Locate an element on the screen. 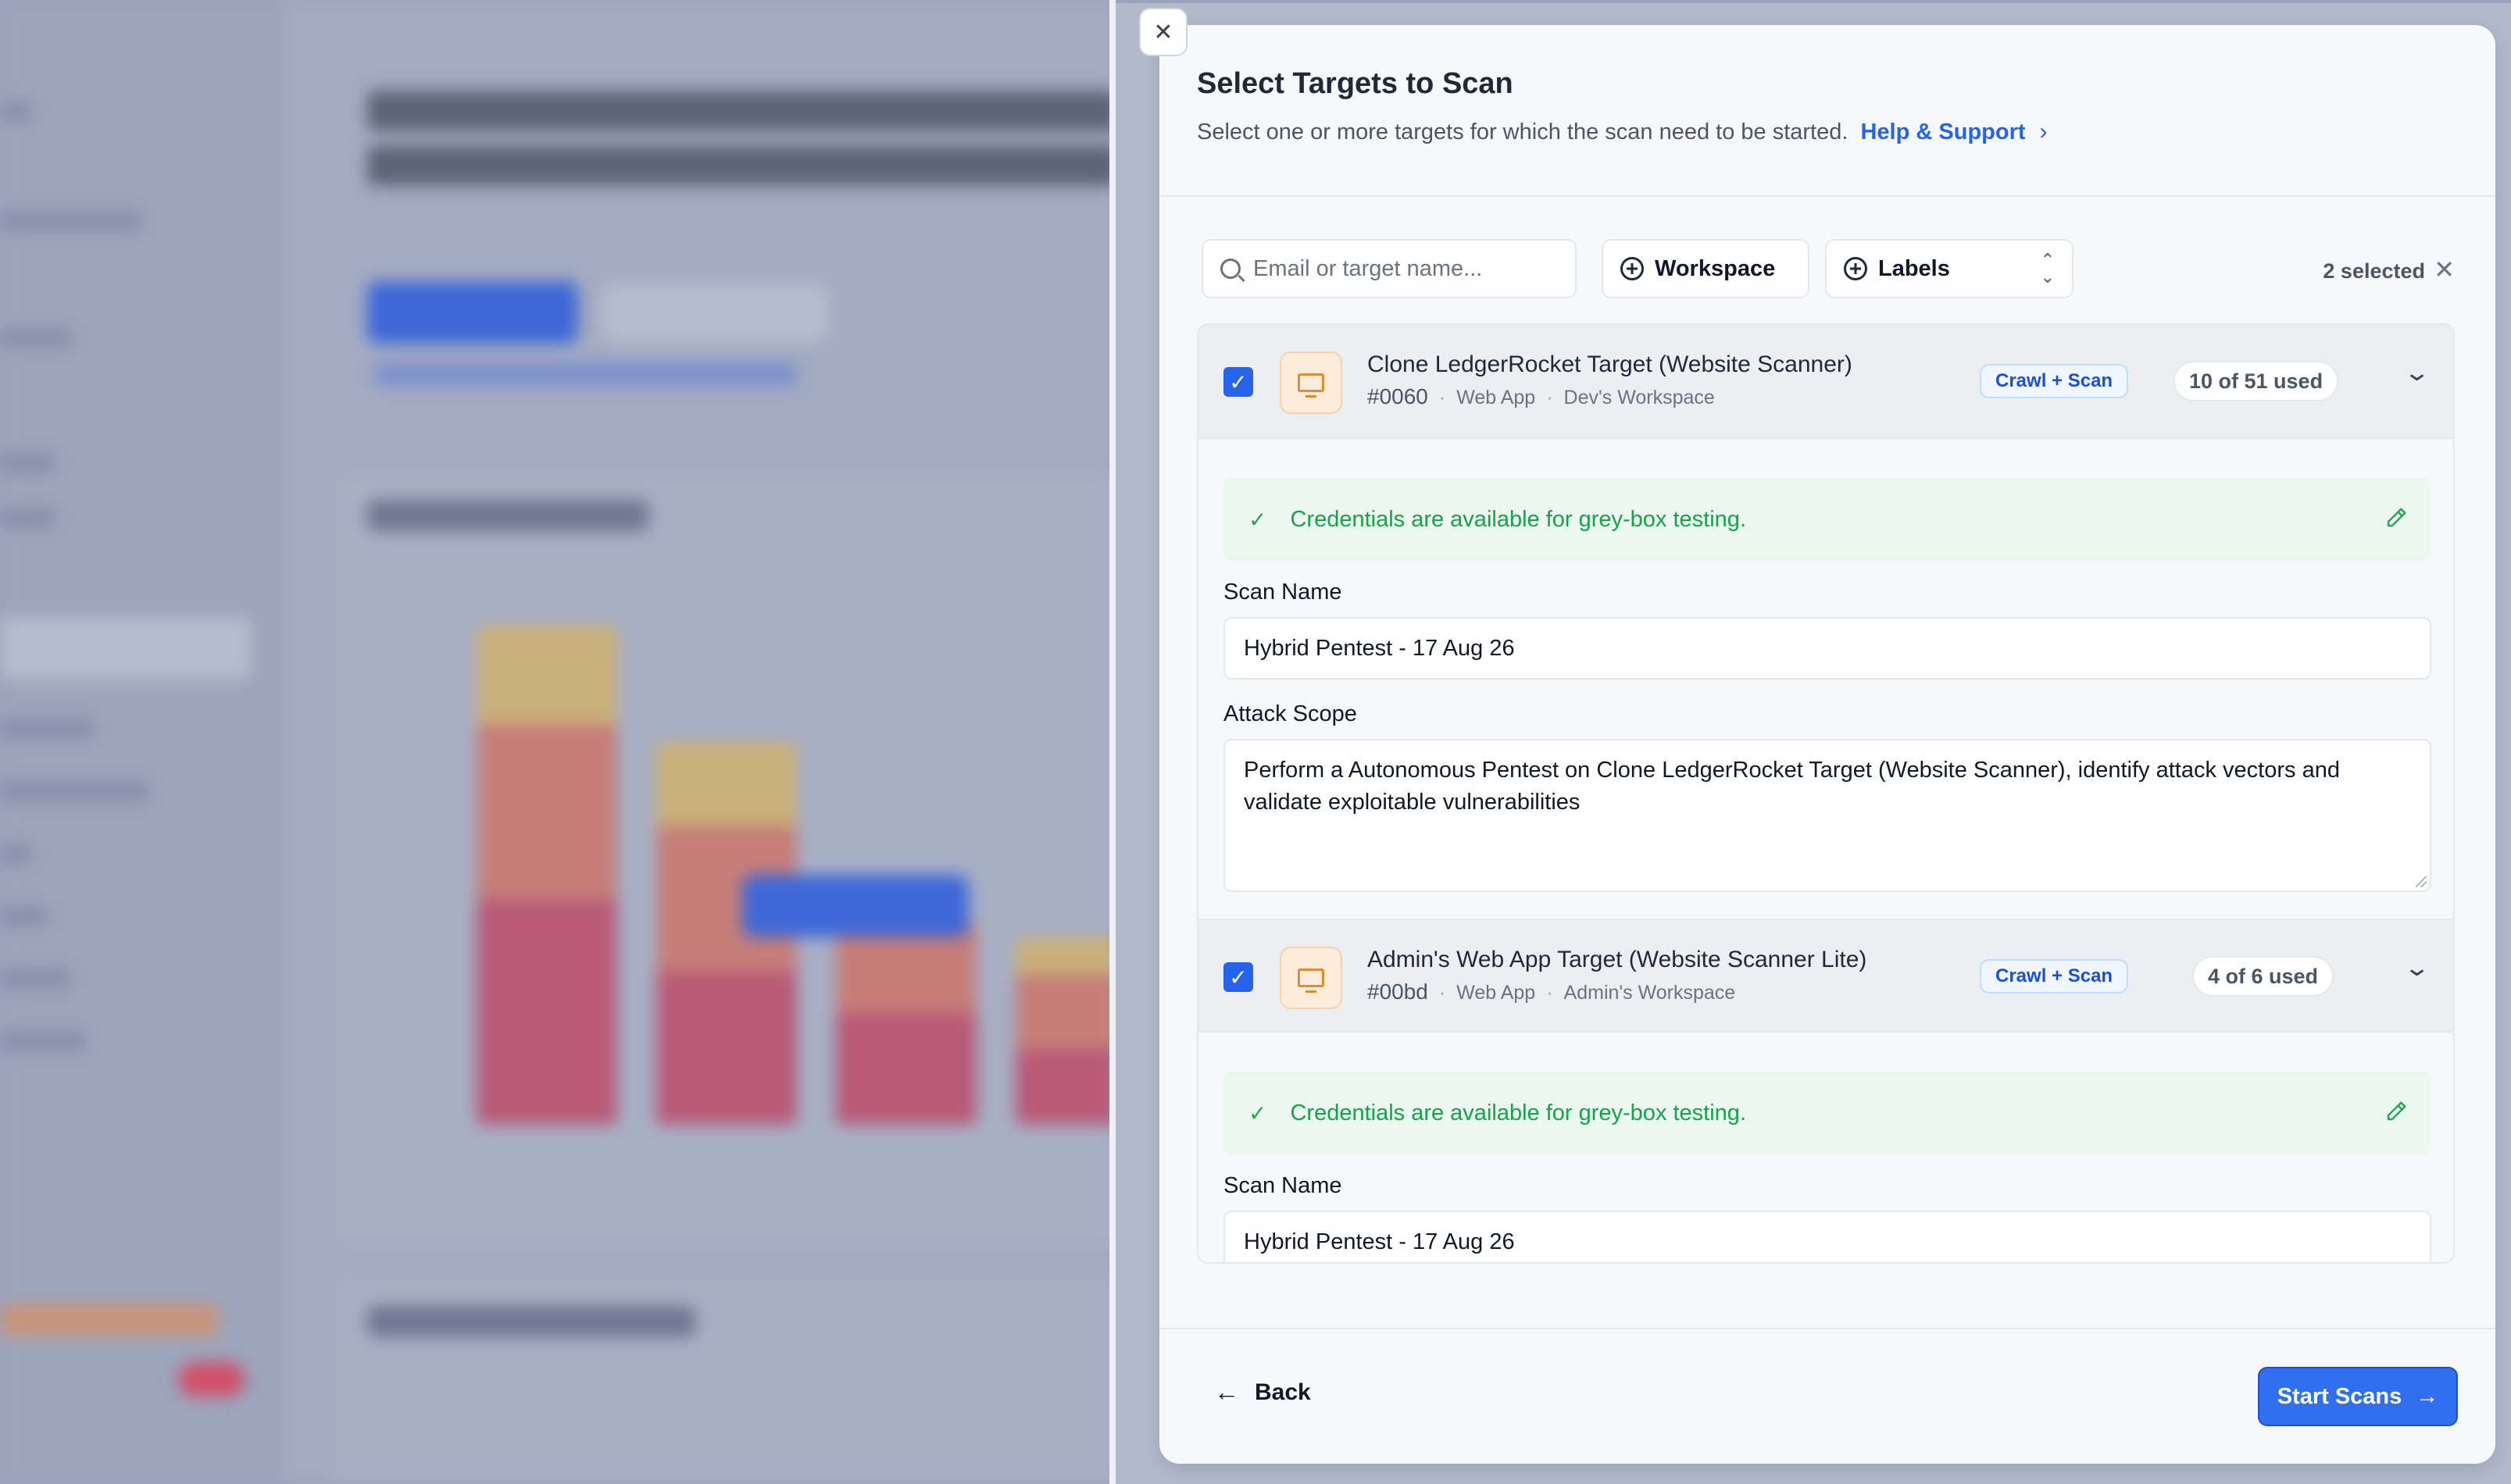 The height and width of the screenshot is (1484, 2511). start-scans-label: Start Scans is located at coordinates (2340, 1396).